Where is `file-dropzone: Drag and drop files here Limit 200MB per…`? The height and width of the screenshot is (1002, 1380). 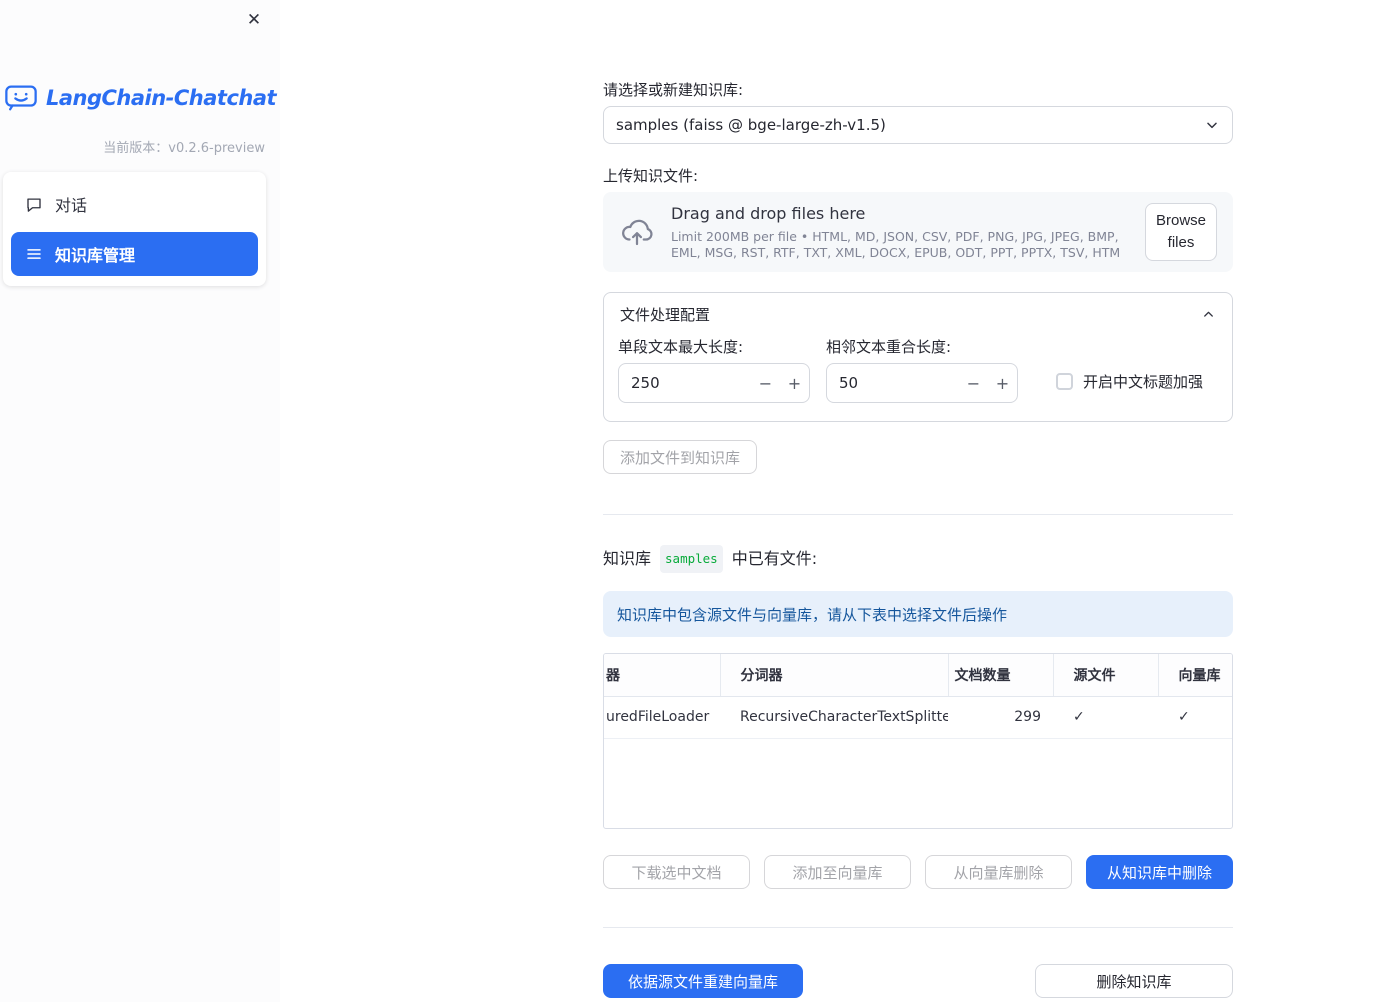
file-dropzone: Drag and drop files here Limit 200MB per… is located at coordinates (918, 232).